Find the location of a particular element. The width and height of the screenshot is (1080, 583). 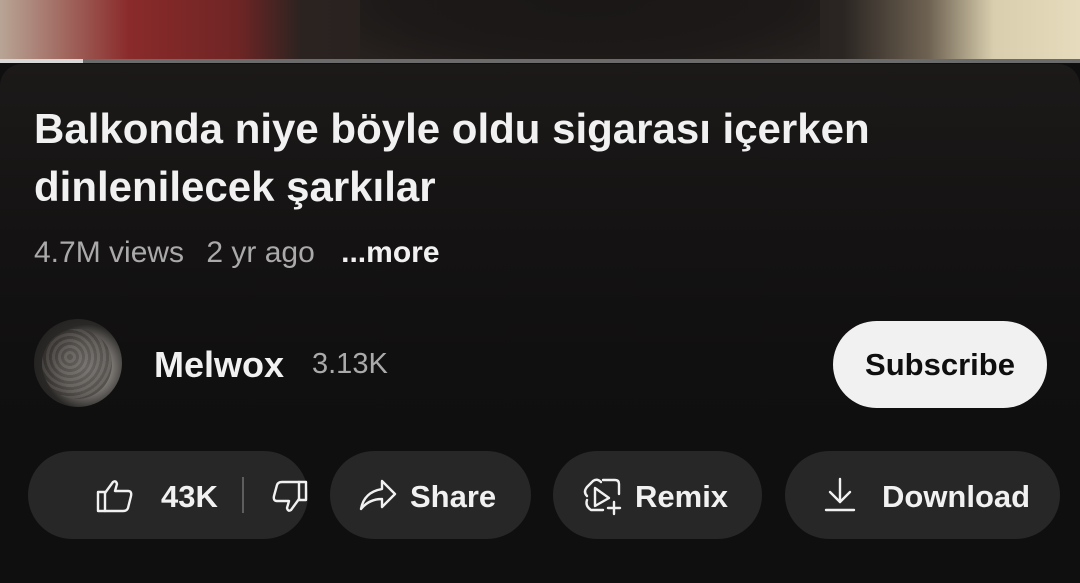

upload-age: 2 yr ago is located at coordinates (260, 252).